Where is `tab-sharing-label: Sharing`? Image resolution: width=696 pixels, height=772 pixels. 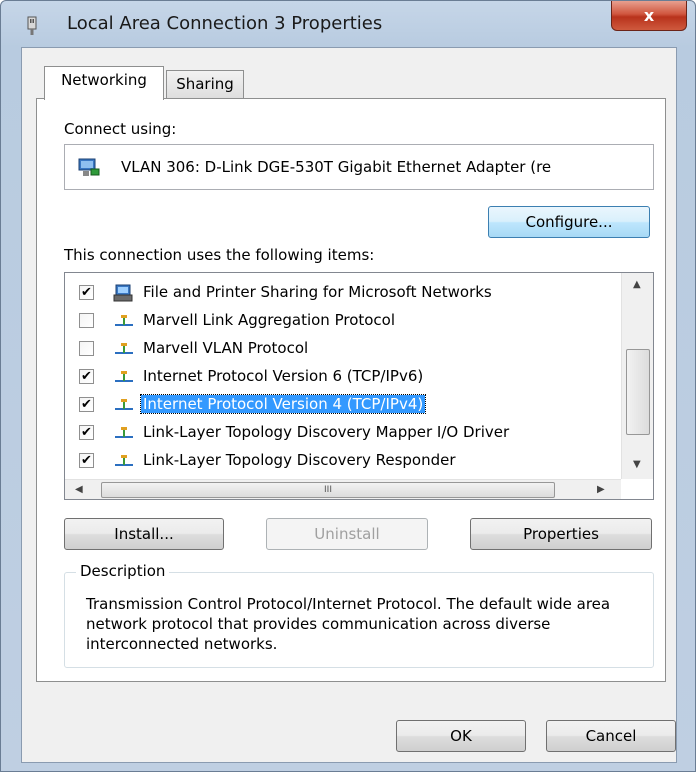 tab-sharing-label: Sharing is located at coordinates (205, 84).